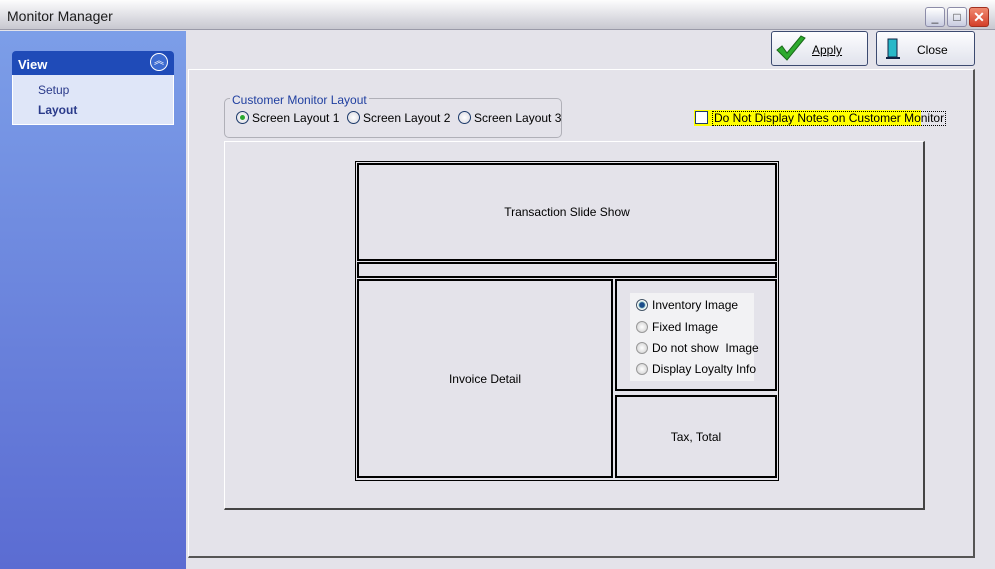 Image resolution: width=995 pixels, height=569 pixels. Describe the element at coordinates (497, 15) in the screenshot. I see `title-bar` at that location.